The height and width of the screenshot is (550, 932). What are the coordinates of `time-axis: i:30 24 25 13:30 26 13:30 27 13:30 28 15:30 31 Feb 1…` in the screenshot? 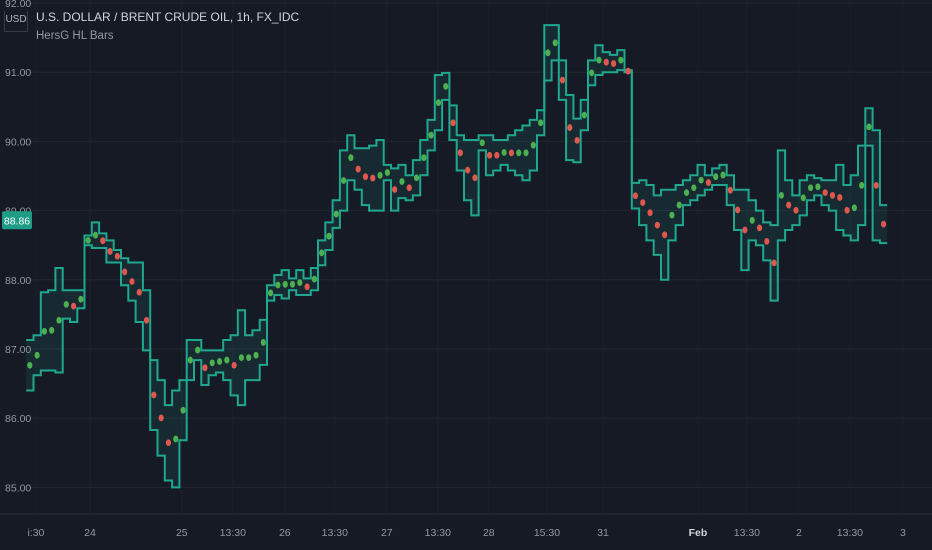 It's located at (466, 533).